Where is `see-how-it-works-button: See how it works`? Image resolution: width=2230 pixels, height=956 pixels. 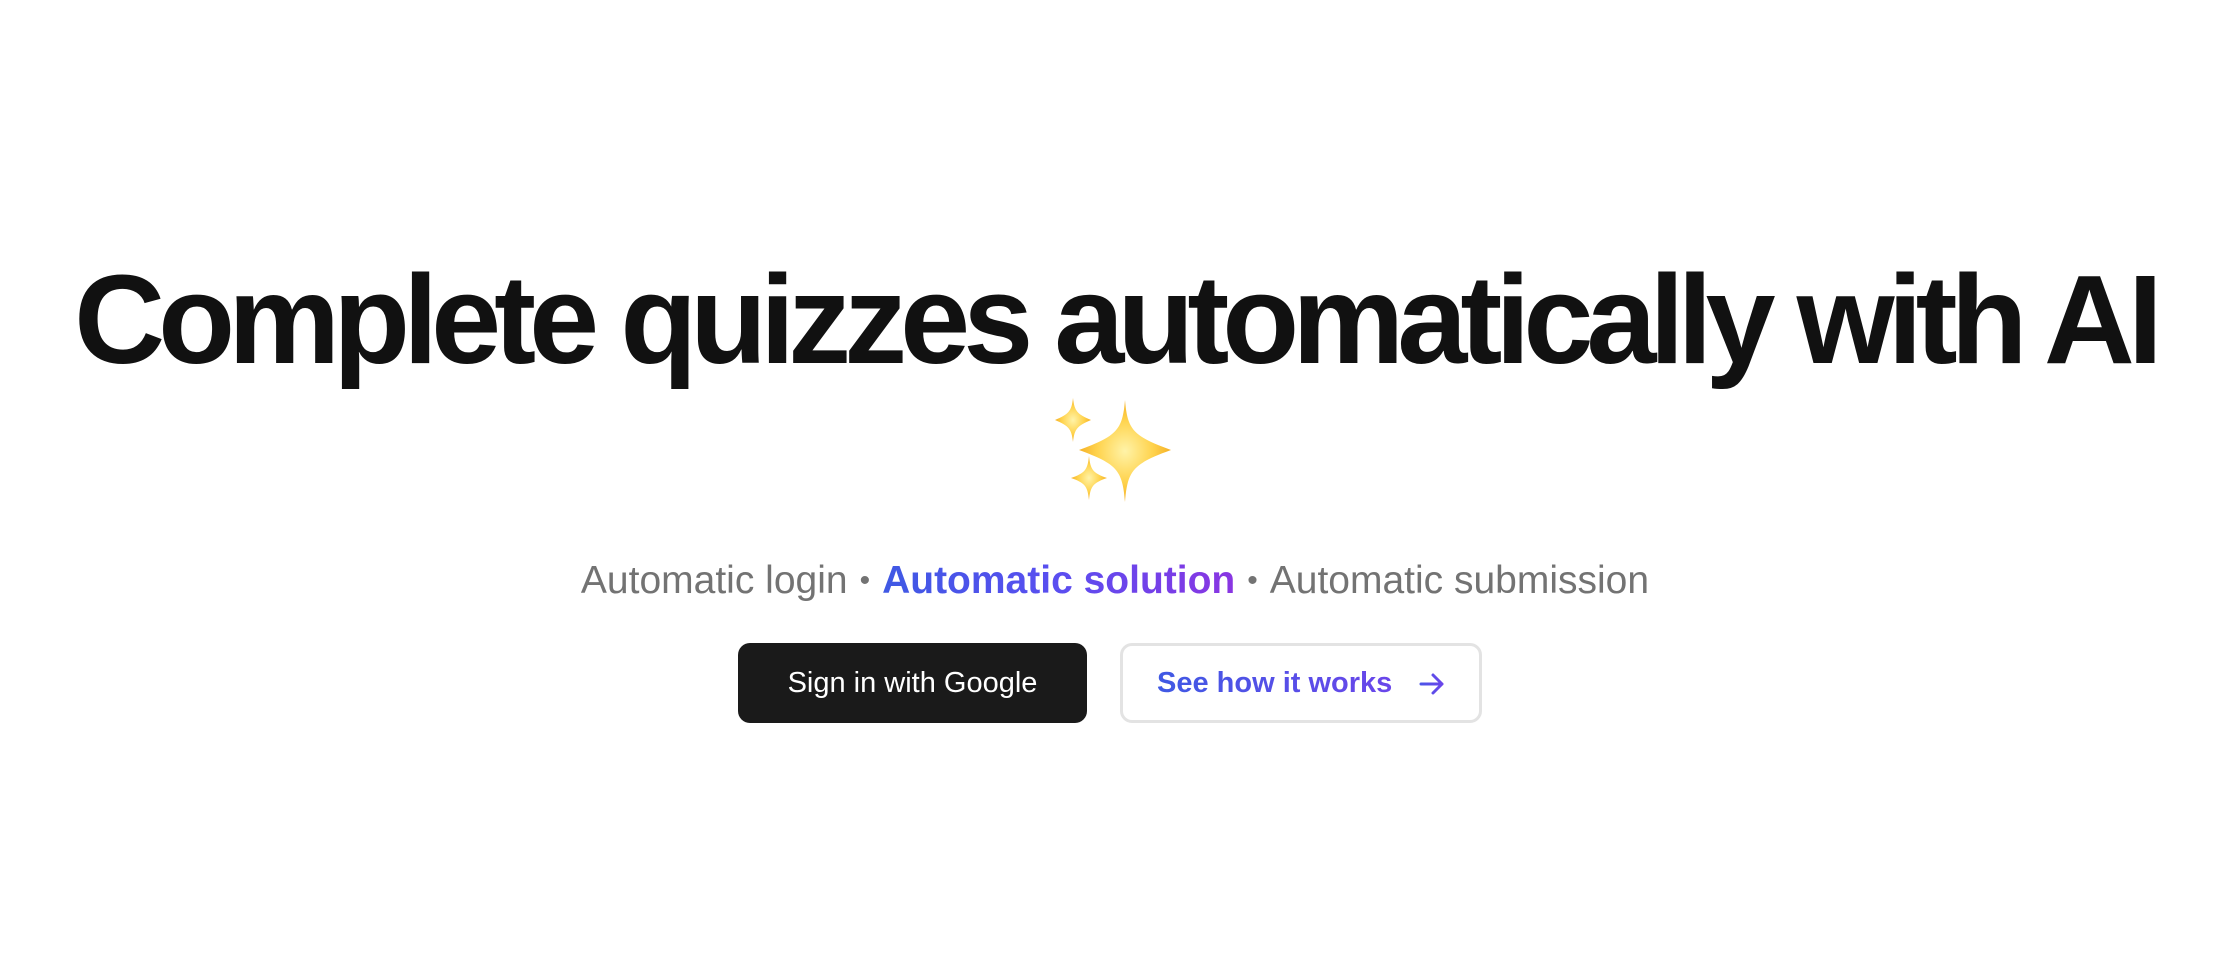
see-how-it-works-button: See how it works is located at coordinates (1301, 683).